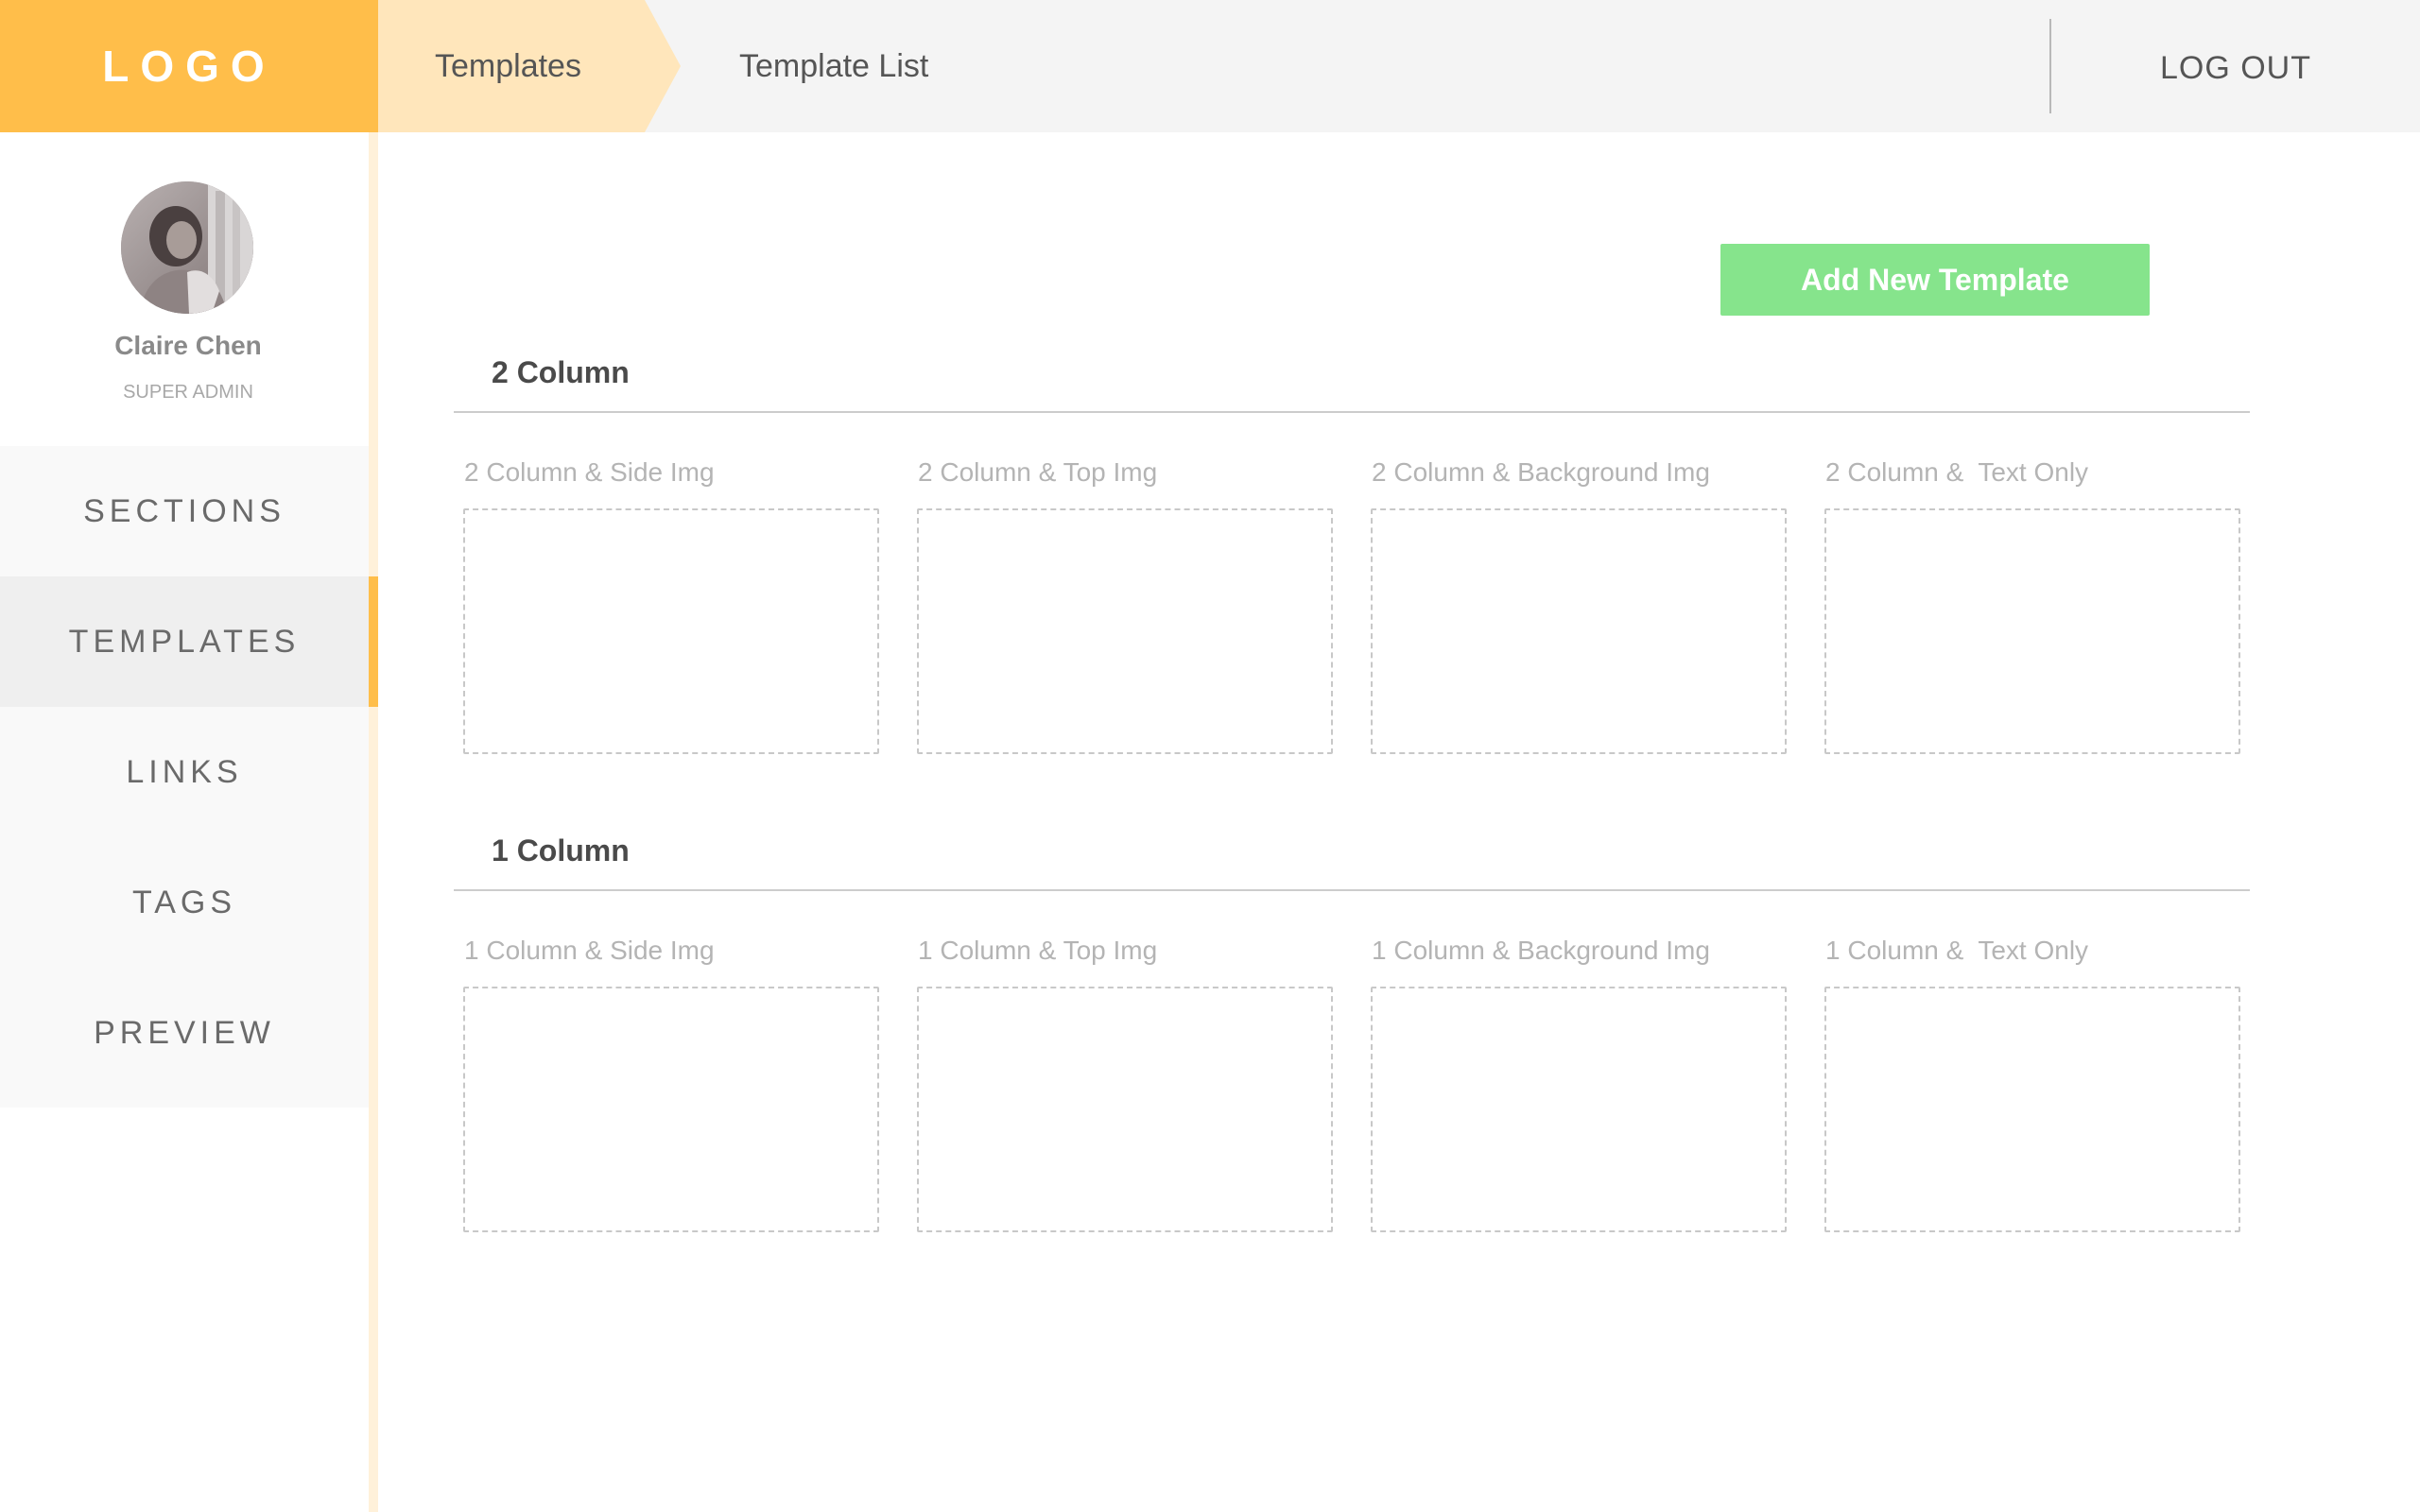 This screenshot has height=1512, width=2420. Describe the element at coordinates (833, 66) in the screenshot. I see `breadcrumb-template-list: Template List` at that location.